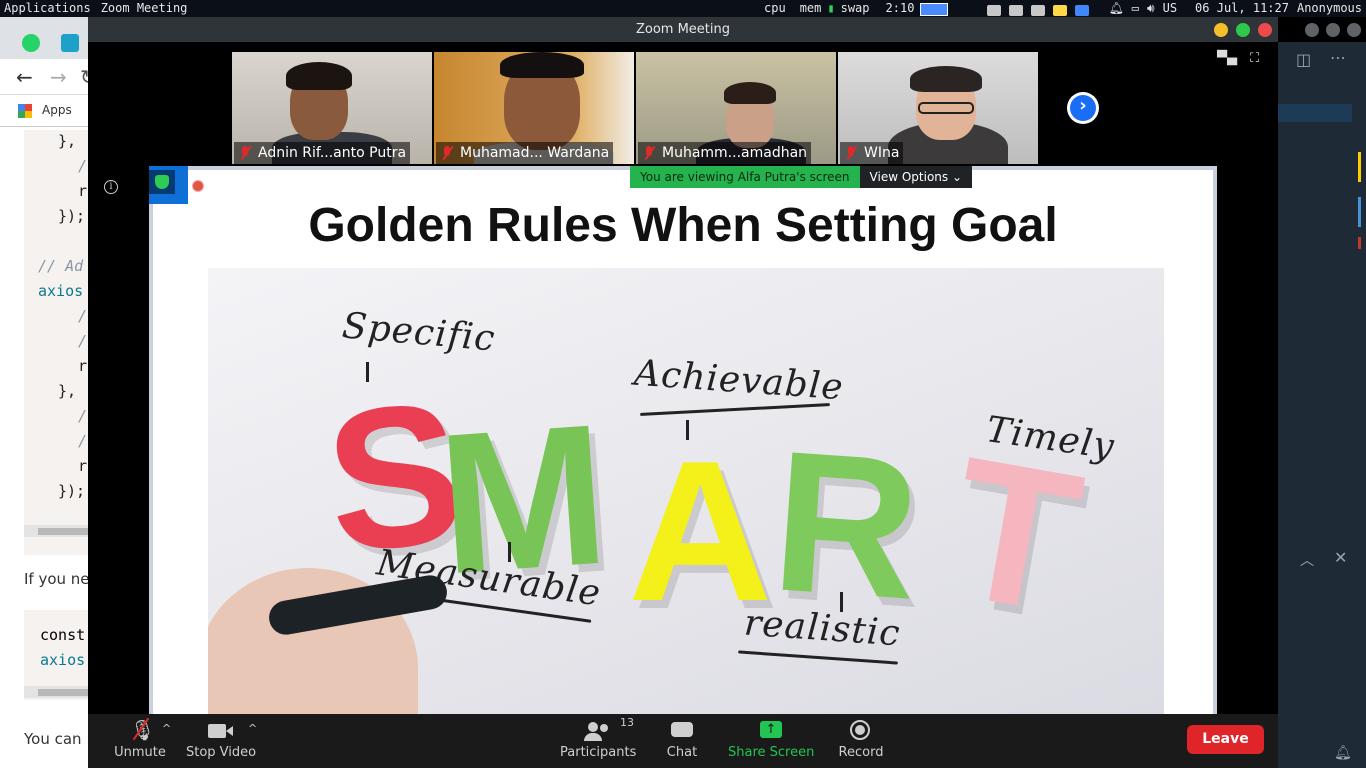 Image resolution: width=1366 pixels, height=768 pixels. I want to click on participant-tile: Adnin Rif...anto Putra, so click(332, 108).